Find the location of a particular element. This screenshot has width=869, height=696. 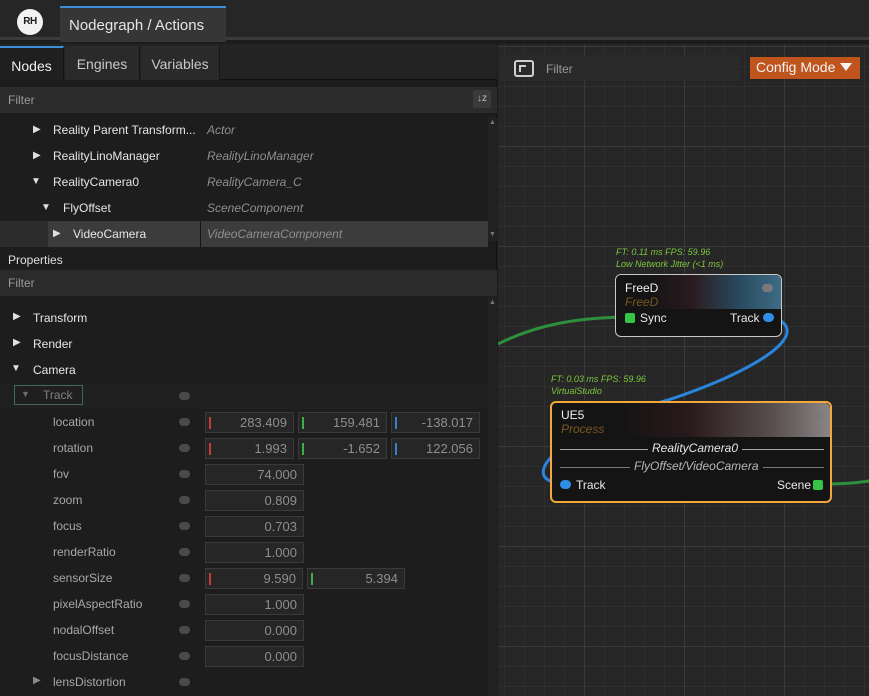

tab-engines: Engines is located at coordinates (102, 63).